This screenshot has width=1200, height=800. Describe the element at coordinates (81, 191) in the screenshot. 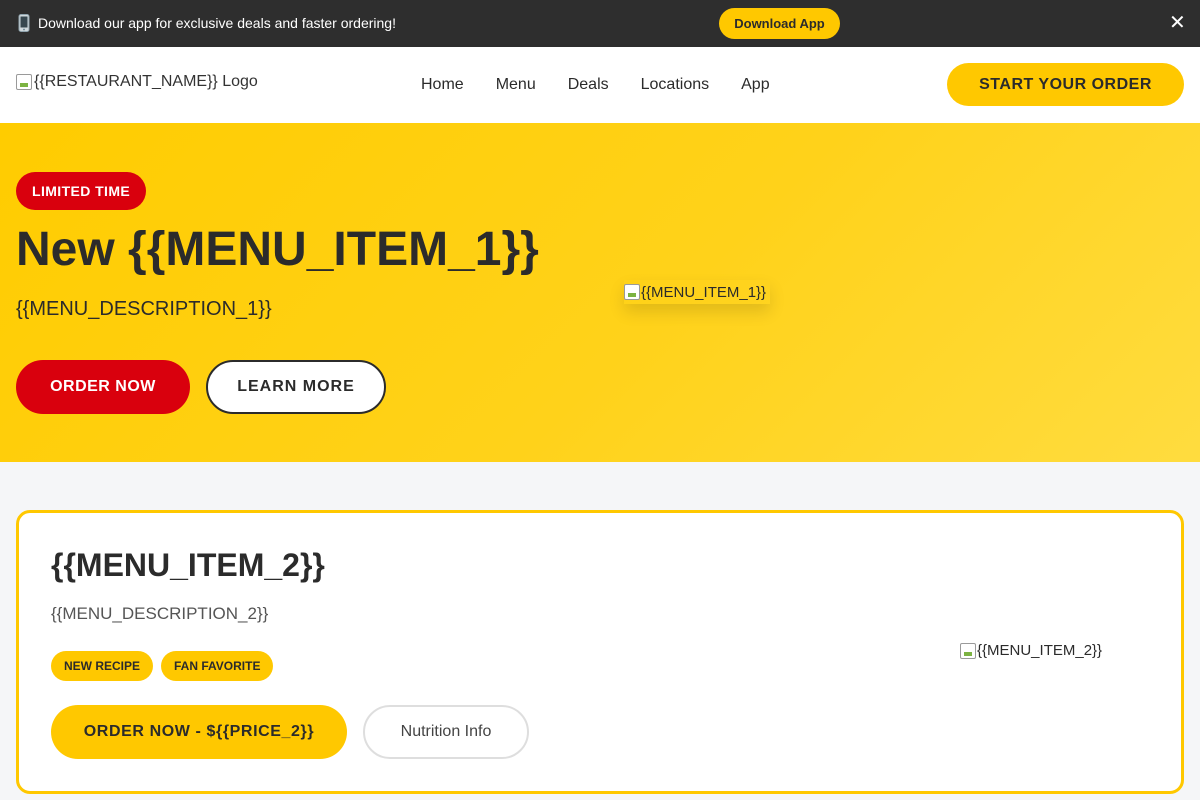

I see `limited-time-badge: LIMITED TIME` at that location.